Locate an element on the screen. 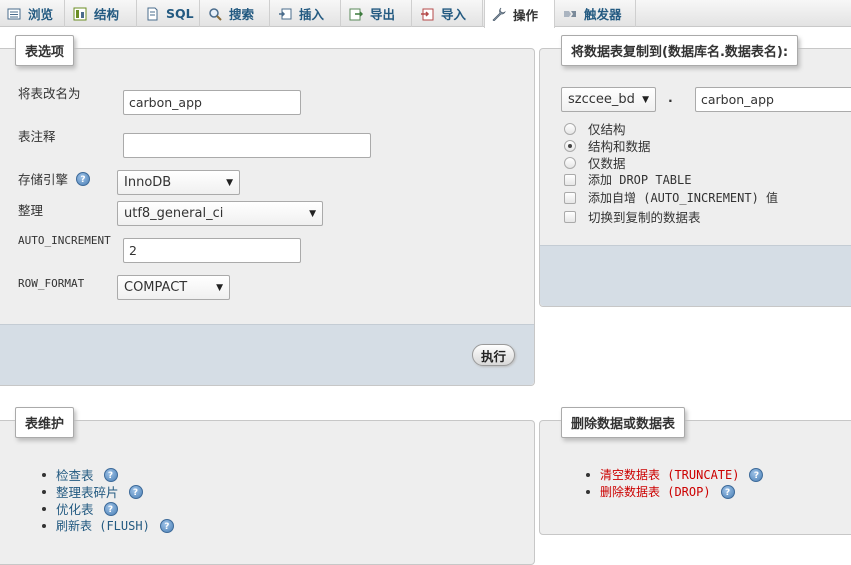 The width and height of the screenshot is (851, 565). copy-table-legend: 将数据表复制到(数据库名.数据表名): is located at coordinates (680, 50).